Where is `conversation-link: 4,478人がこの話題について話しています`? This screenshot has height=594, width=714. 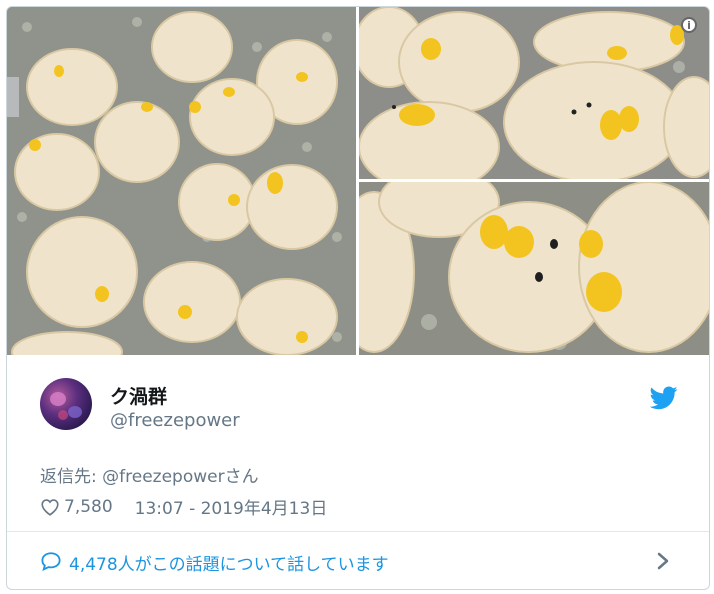 conversation-link: 4,478人がこの話題について話しています is located at coordinates (358, 560).